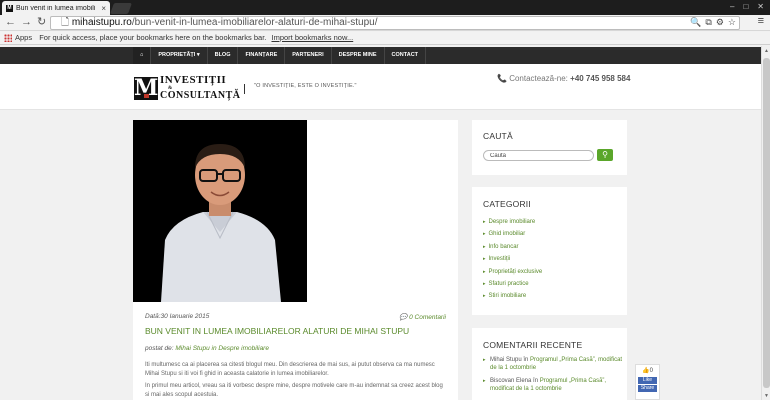 The image size is (770, 400). Describe the element at coordinates (121, 8) in the screenshot. I see `new-tab-button` at that location.